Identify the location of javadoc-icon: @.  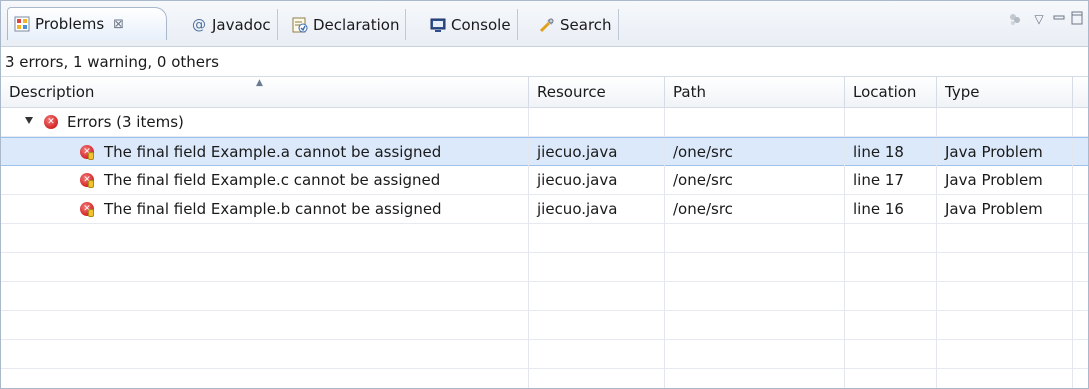
(199, 24).